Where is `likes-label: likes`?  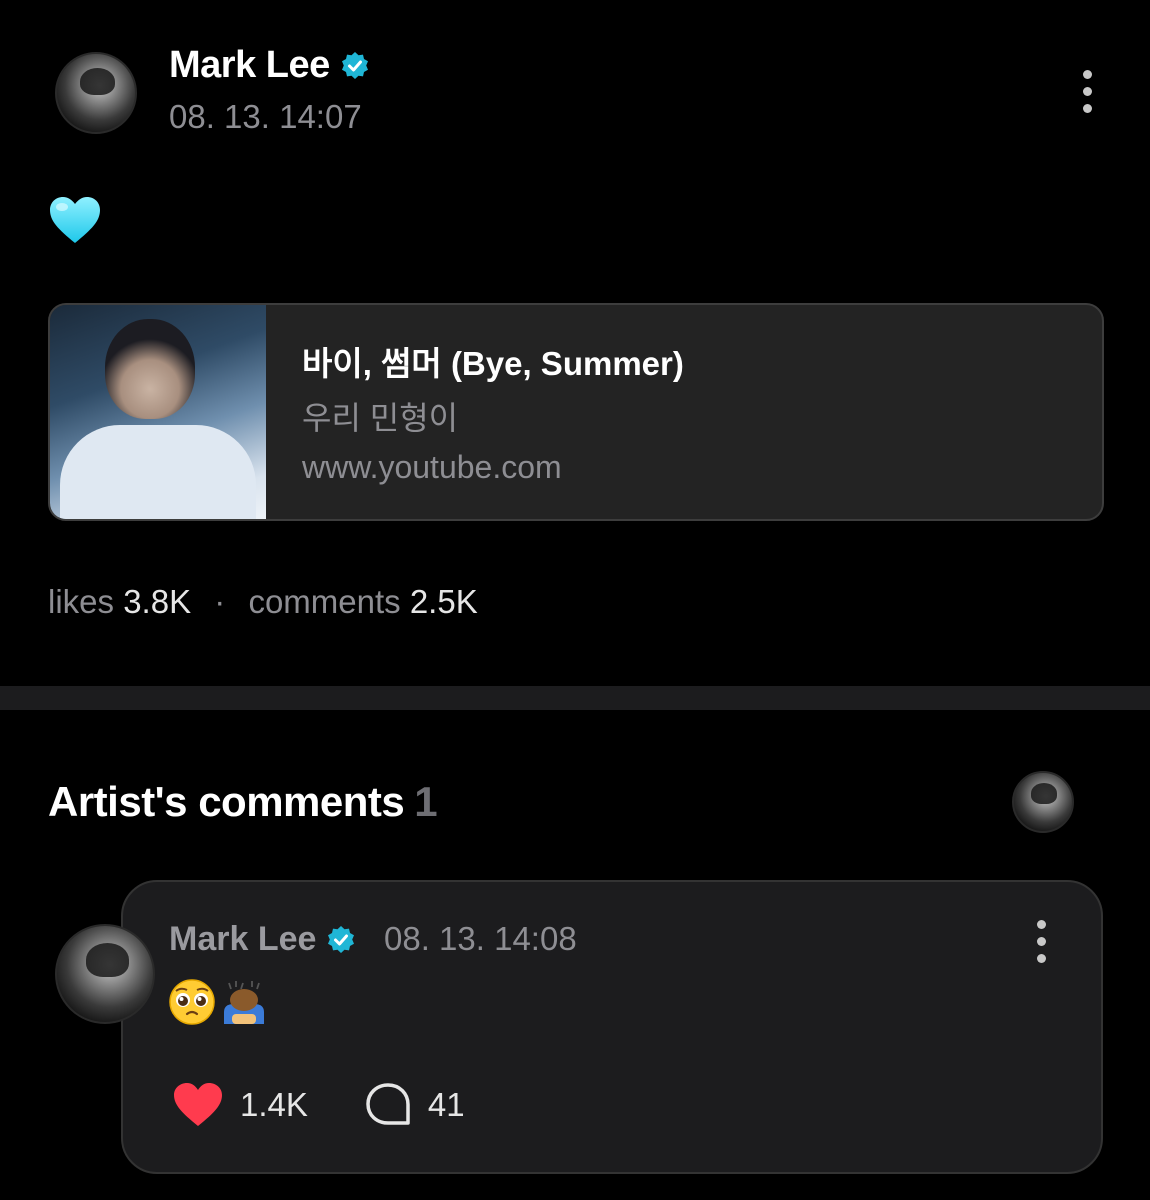
likes-label: likes is located at coordinates (81, 601).